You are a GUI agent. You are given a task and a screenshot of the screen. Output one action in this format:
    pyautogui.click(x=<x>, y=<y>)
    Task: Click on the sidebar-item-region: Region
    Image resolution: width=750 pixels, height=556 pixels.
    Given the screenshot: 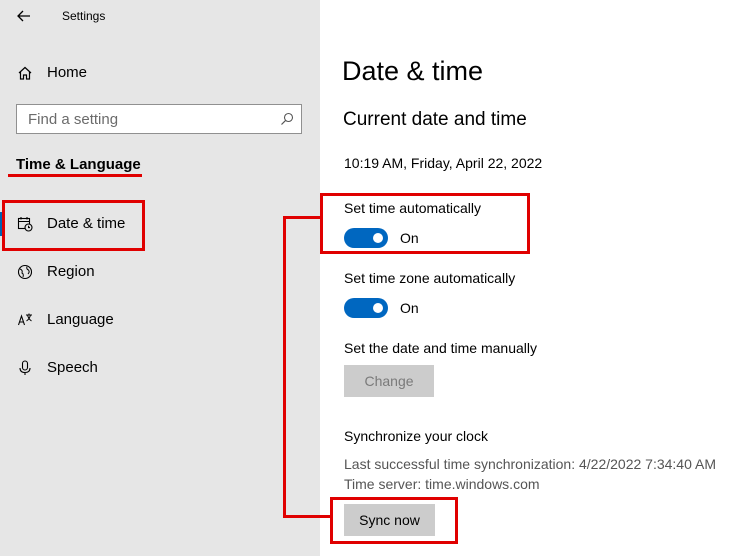 What is the action you would take?
    pyautogui.click(x=160, y=272)
    